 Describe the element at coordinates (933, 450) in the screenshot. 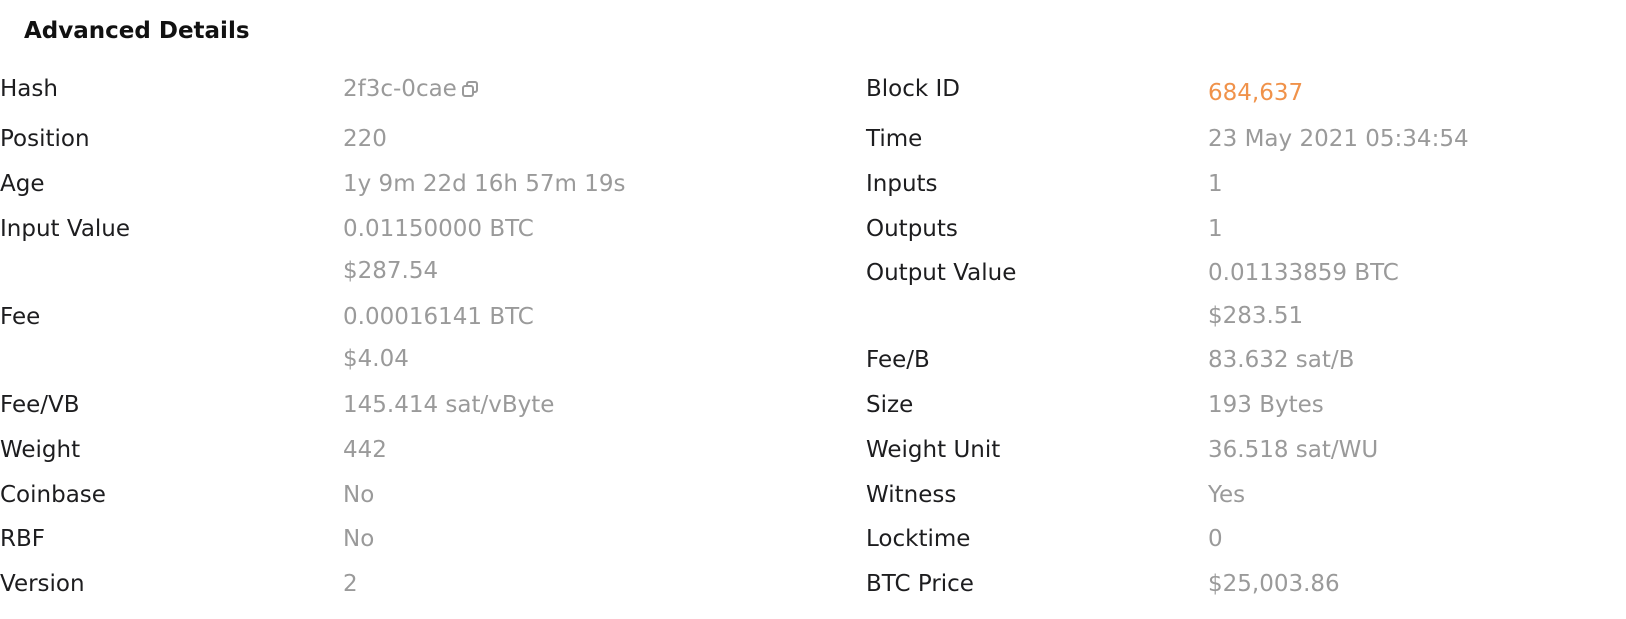

I see `weight-unit-label: Weight Unit` at that location.